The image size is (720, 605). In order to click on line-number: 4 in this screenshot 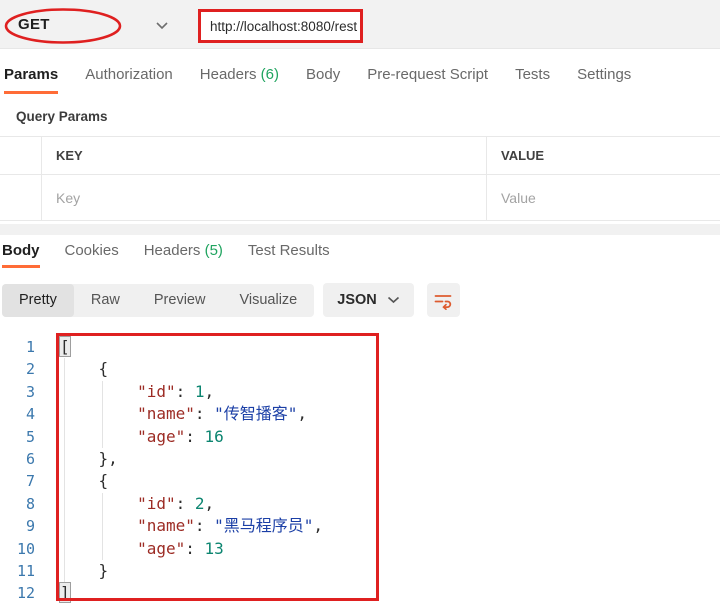, I will do `click(30, 414)`.